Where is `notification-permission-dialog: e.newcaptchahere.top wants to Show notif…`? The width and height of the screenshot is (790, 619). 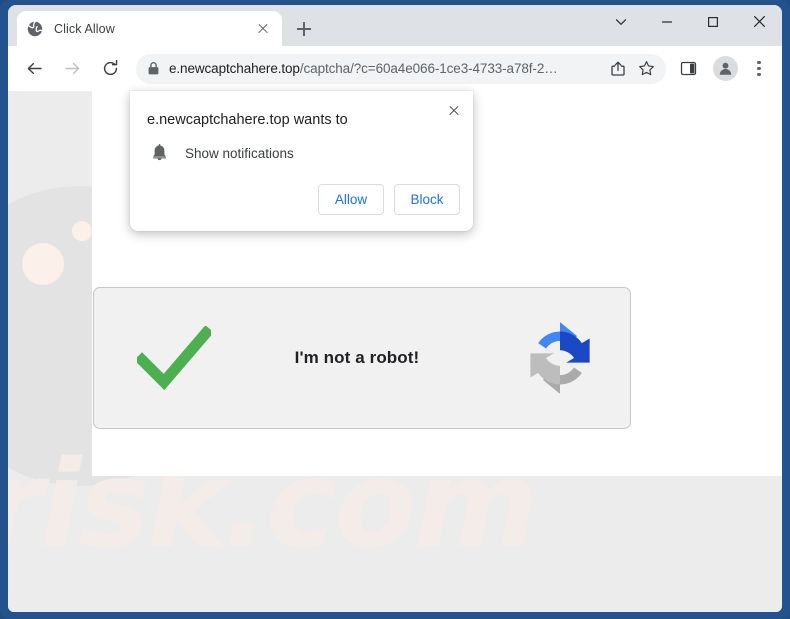
notification-permission-dialog: e.newcaptchahere.top wants to Show notif… is located at coordinates (301, 161).